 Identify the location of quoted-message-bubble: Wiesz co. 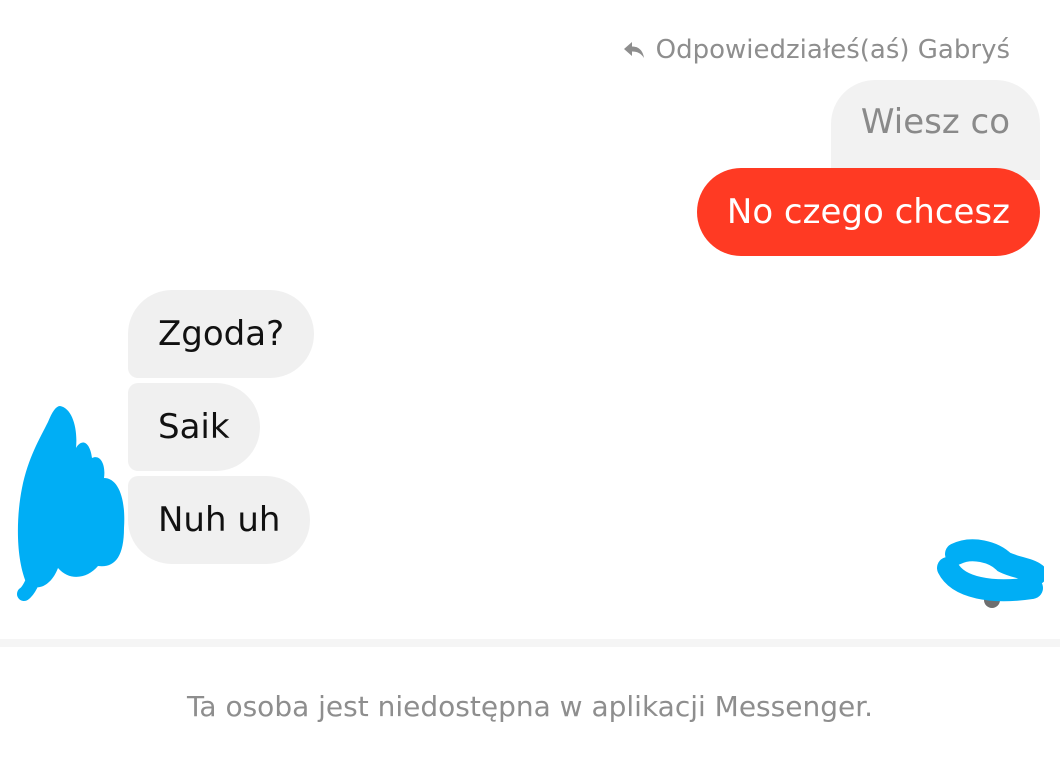
(935, 130).